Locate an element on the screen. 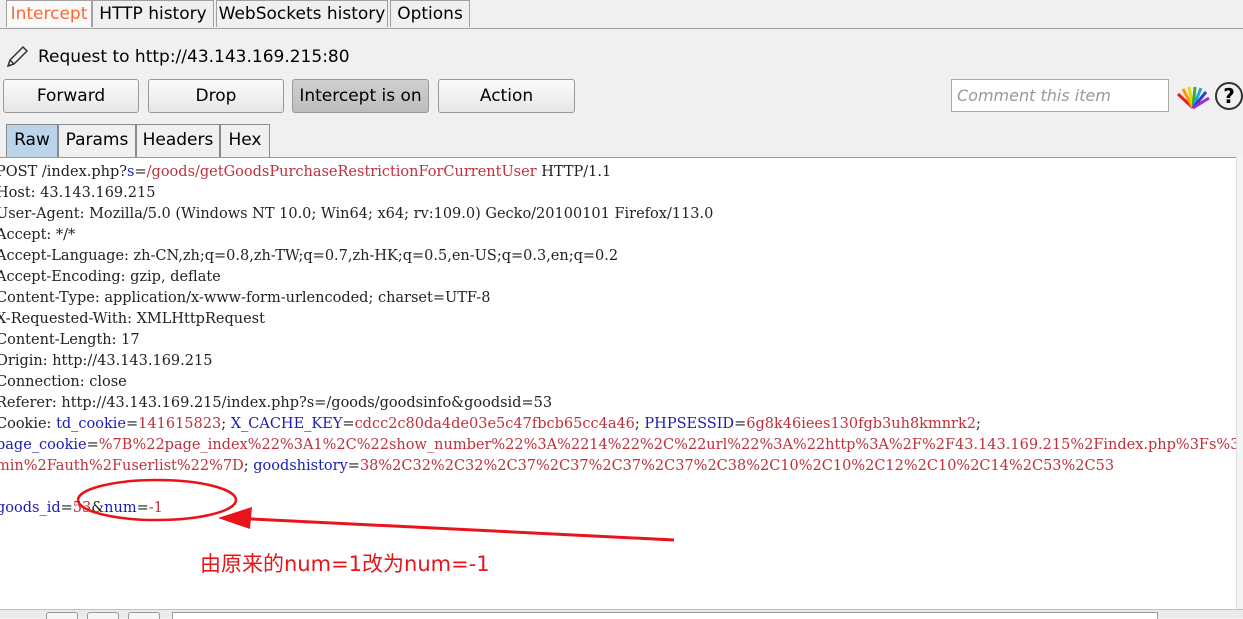 Image resolution: width=1243 pixels, height=619 pixels. annotation-ellipse is located at coordinates (157, 500).